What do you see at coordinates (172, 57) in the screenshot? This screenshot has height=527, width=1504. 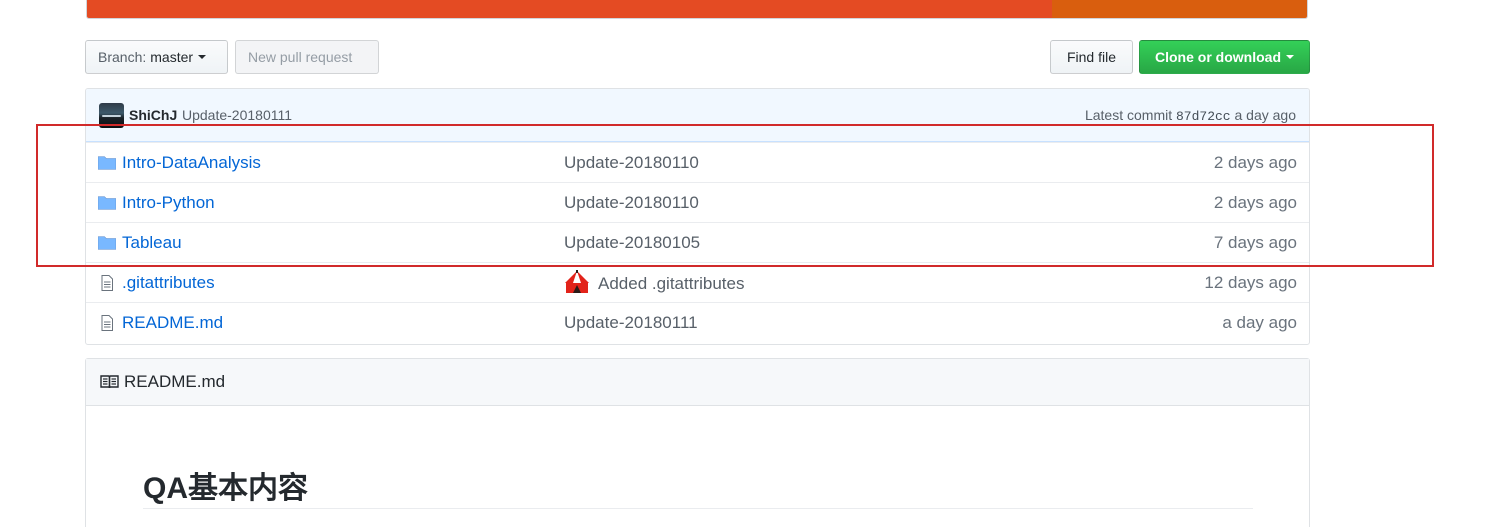 I see `branch-name: master` at bounding box center [172, 57].